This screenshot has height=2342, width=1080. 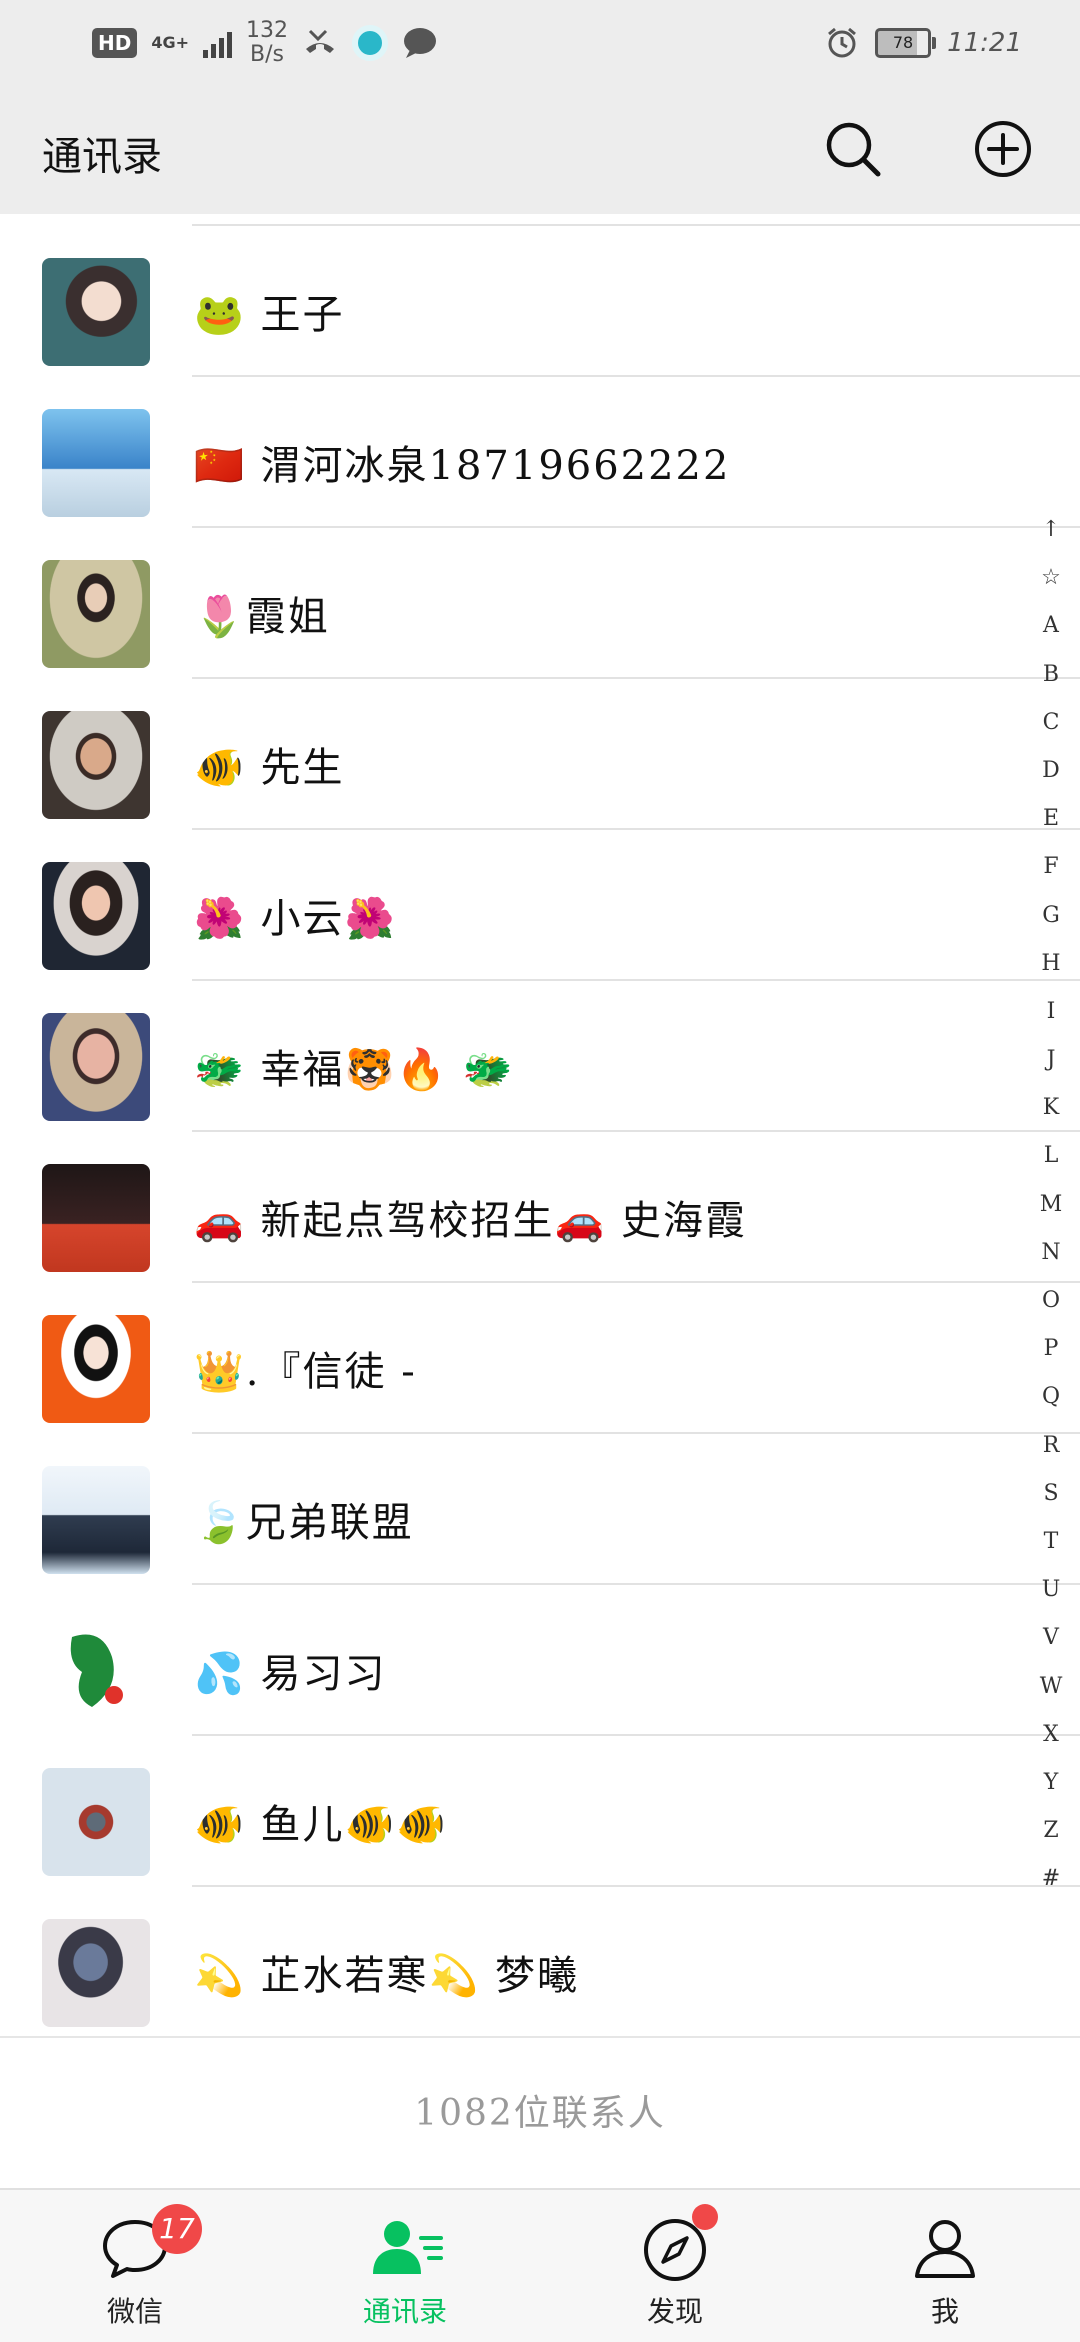 I want to click on index-letter: M, so click(x=1051, y=1205).